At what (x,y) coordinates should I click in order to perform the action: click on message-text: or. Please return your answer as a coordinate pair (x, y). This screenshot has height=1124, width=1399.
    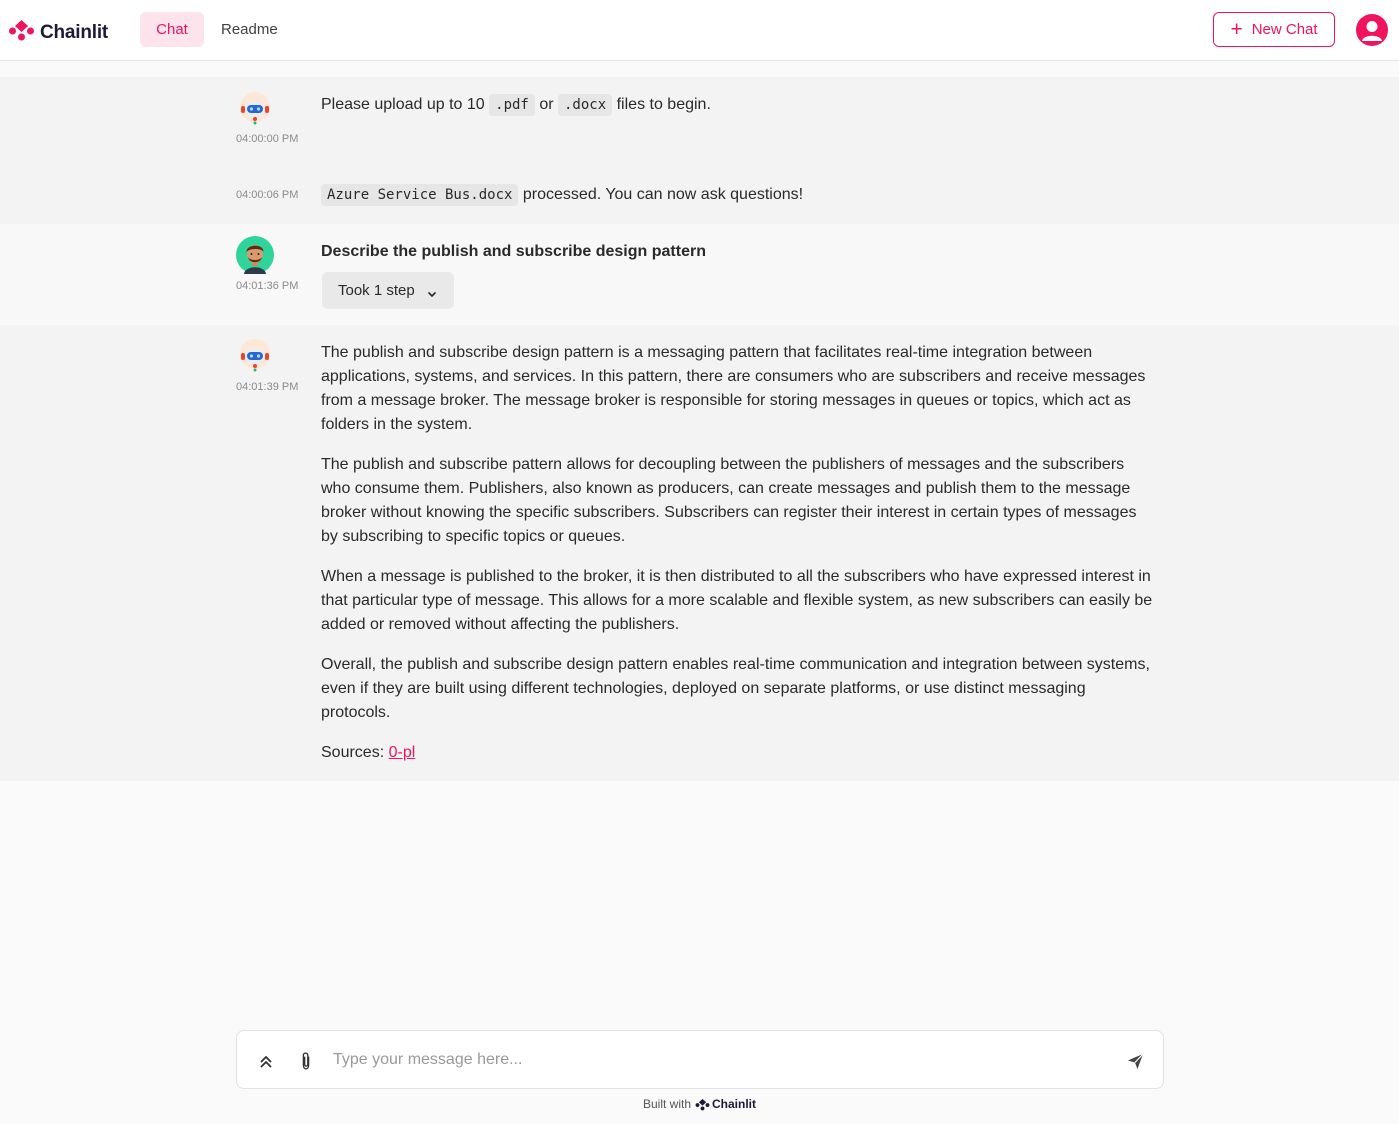
    Looking at the image, I should click on (546, 104).